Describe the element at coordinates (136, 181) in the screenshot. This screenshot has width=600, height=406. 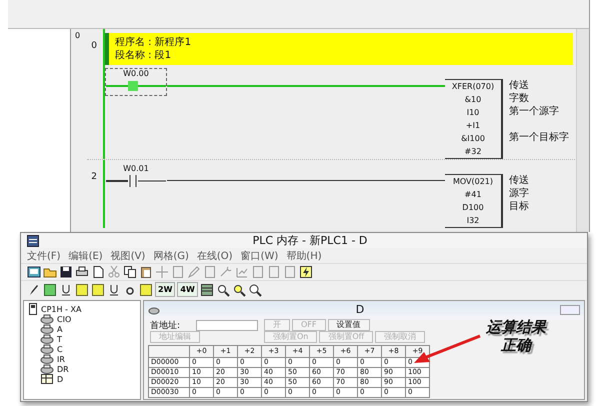
I see `contact-symbol` at that location.